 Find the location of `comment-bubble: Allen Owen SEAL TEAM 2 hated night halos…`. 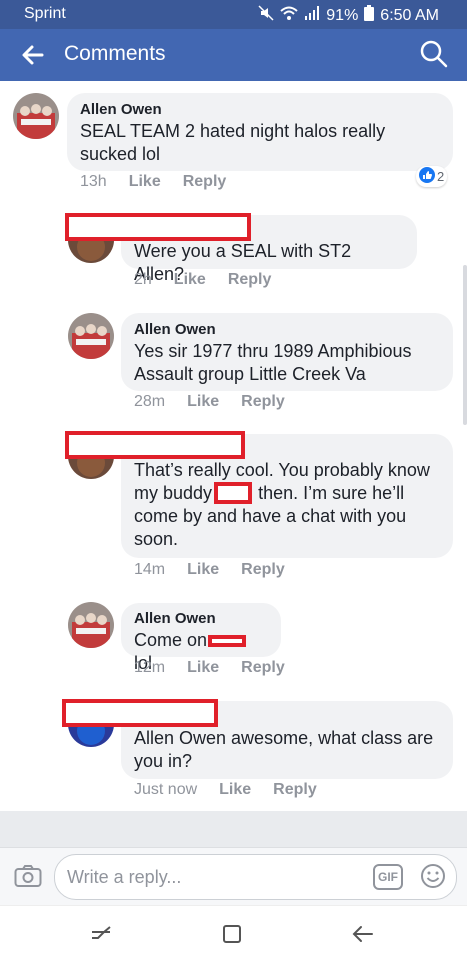

comment-bubble: Allen Owen SEAL TEAM 2 hated night halos… is located at coordinates (260, 132).